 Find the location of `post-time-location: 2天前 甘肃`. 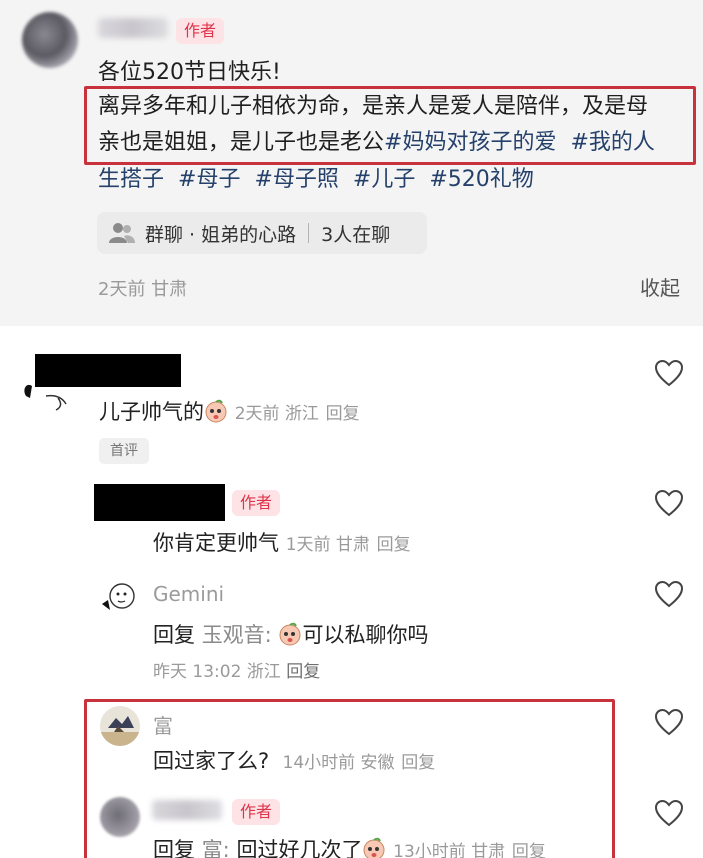

post-time-location: 2天前 甘肃 is located at coordinates (143, 289).